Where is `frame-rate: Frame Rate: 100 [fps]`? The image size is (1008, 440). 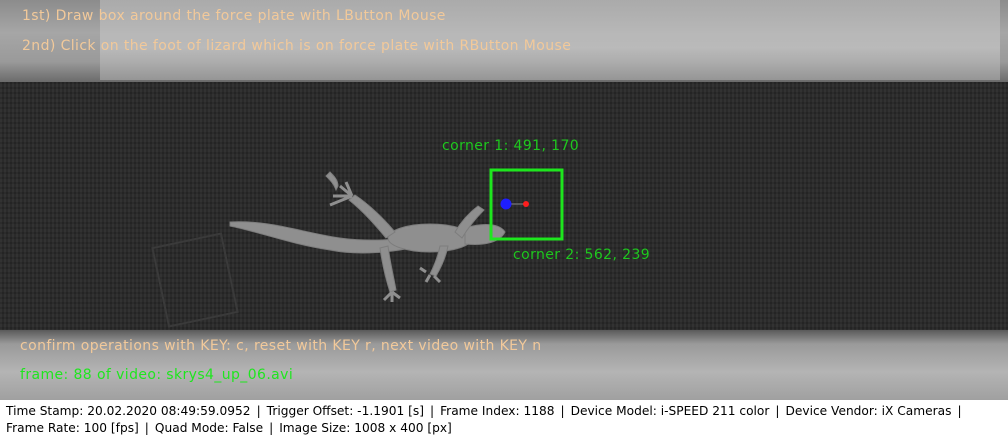 frame-rate: Frame Rate: 100 [fps] is located at coordinates (72, 428).